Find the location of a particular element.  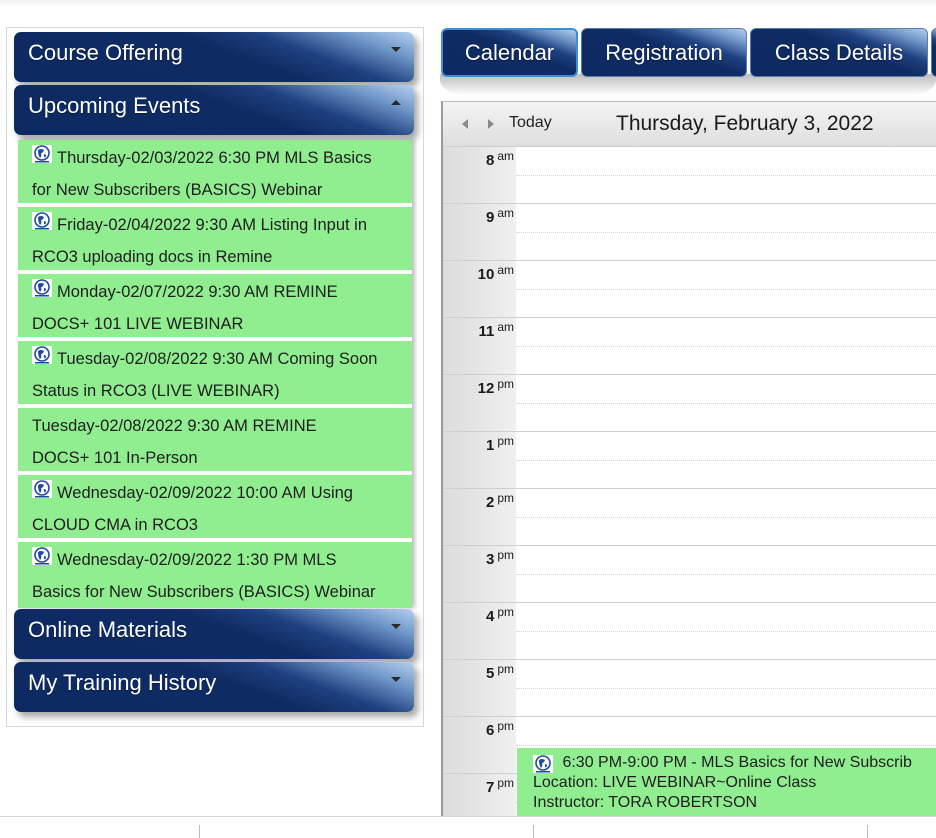

accordion-title: My Training History is located at coordinates (122, 682).